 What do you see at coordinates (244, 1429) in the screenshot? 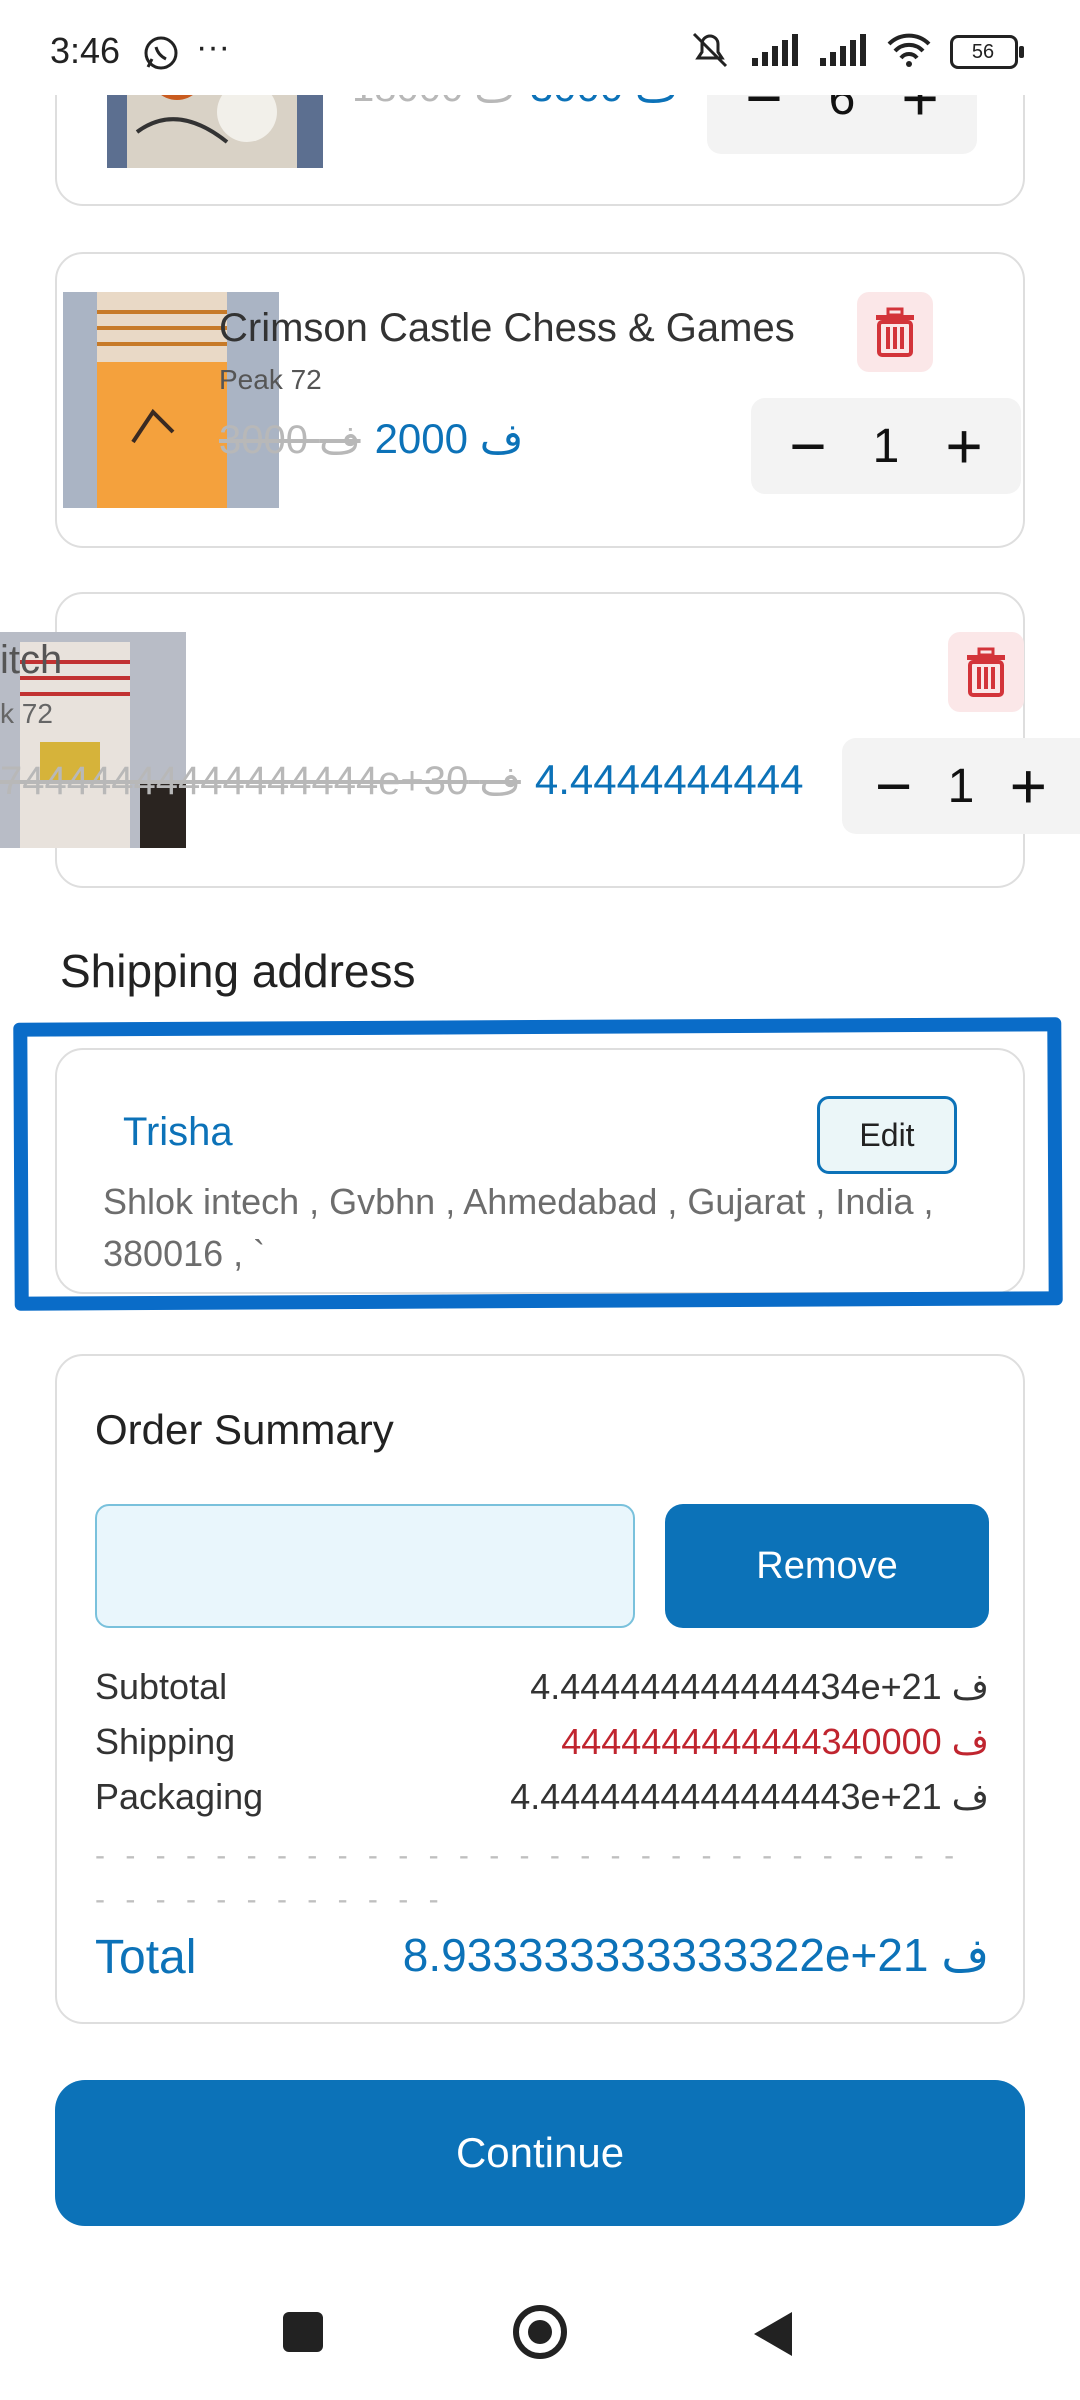
I see `order-summary-heading: Order Summary` at bounding box center [244, 1429].